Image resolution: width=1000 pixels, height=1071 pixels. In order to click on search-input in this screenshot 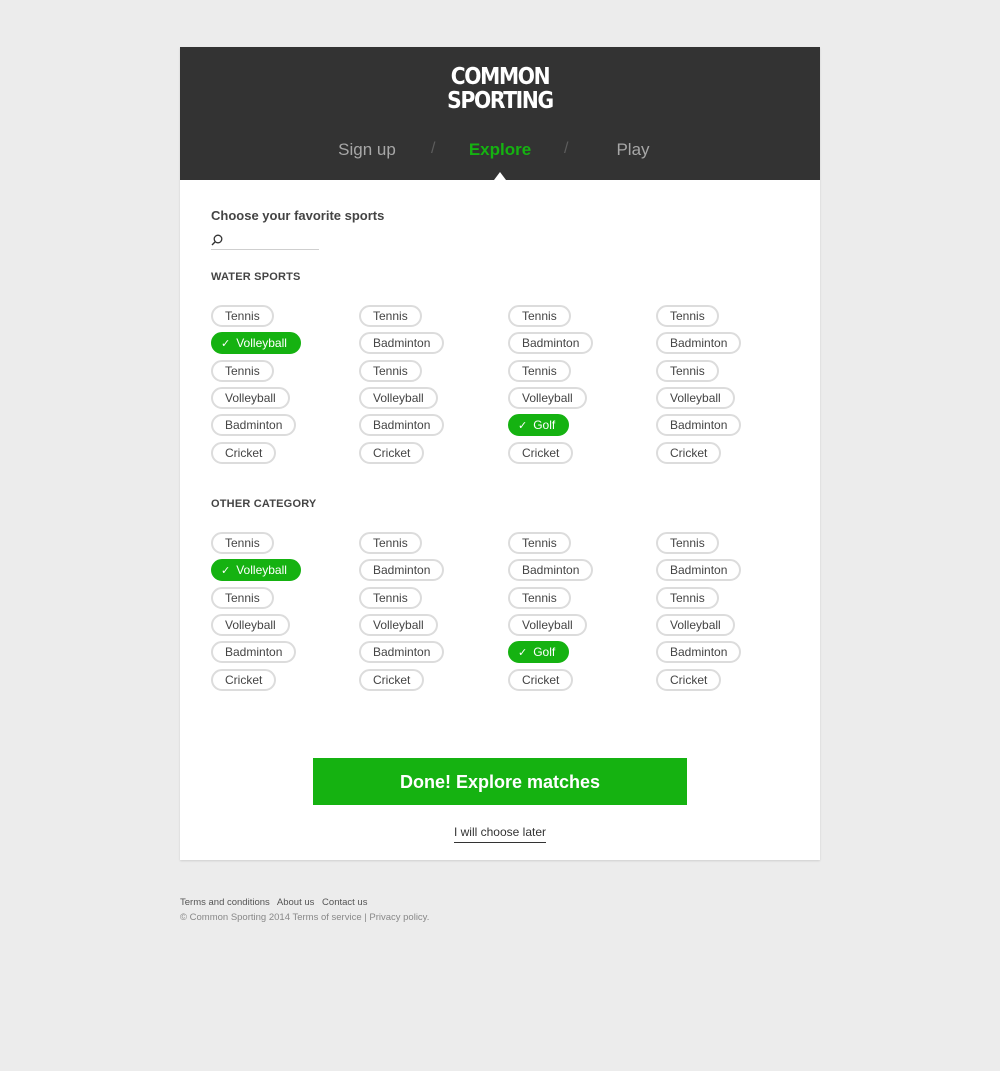, I will do `click(272, 240)`.